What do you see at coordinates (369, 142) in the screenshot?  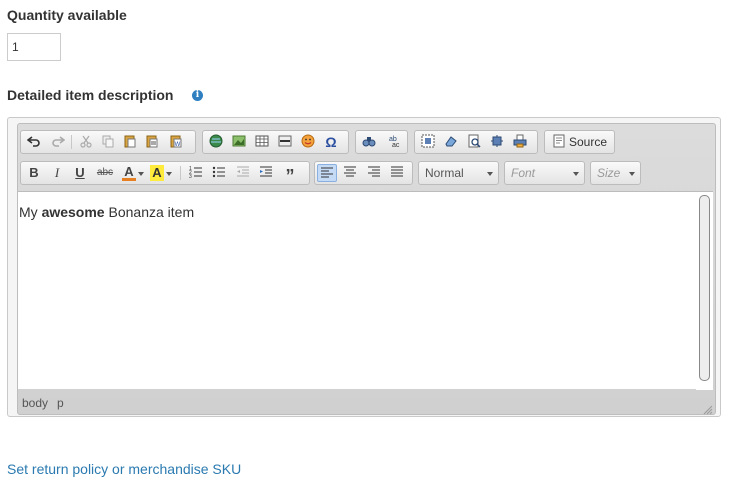 I see `find-icon` at bounding box center [369, 142].